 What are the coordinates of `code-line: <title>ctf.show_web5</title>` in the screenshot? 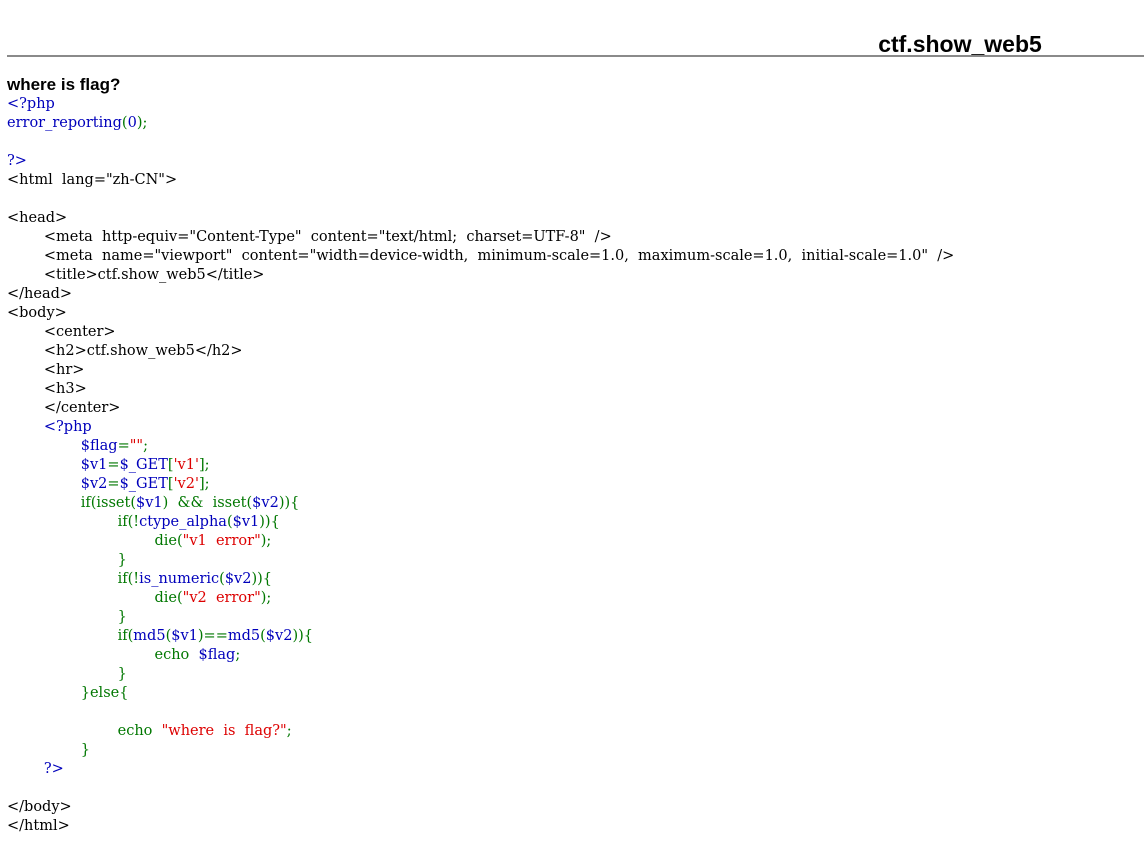 It's located at (480, 275).